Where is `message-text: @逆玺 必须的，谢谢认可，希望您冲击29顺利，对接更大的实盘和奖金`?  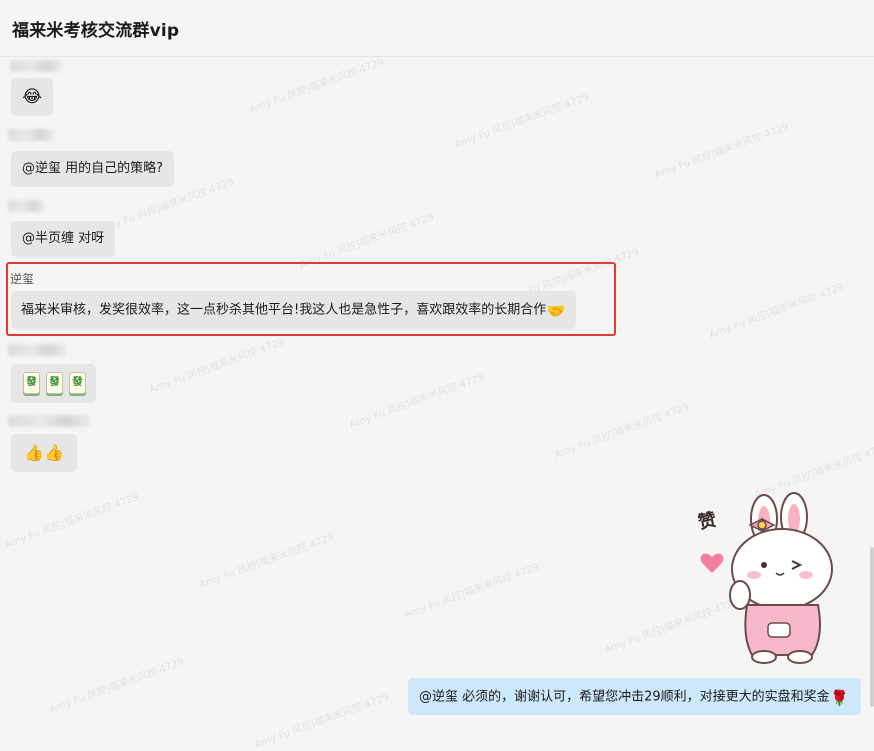
message-text: @逆玺 必须的，谢谢认可，希望您冲击29顺利，对接更大的实盘和奖金 is located at coordinates (624, 697).